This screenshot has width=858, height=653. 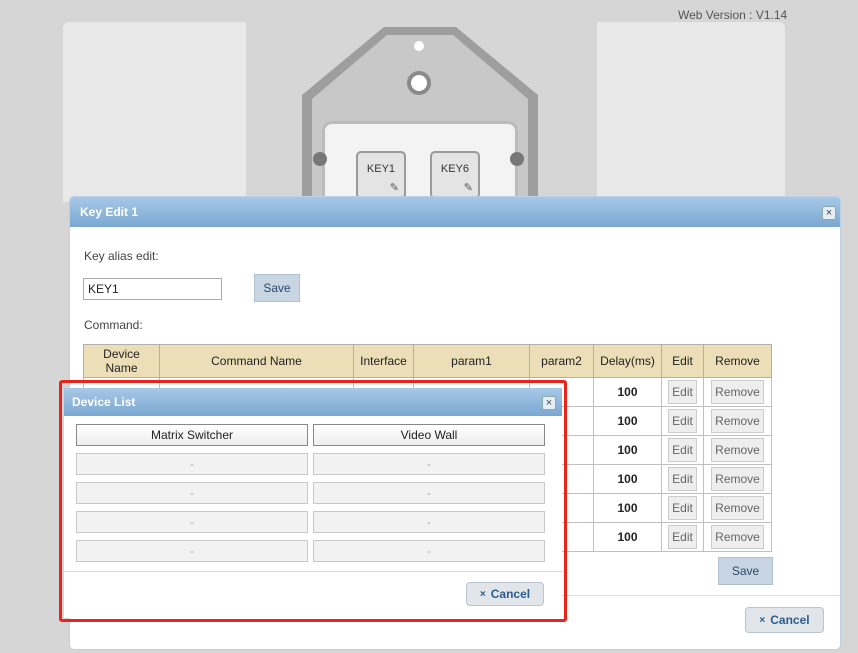 I want to click on background-panel-left, so click(x=154, y=112).